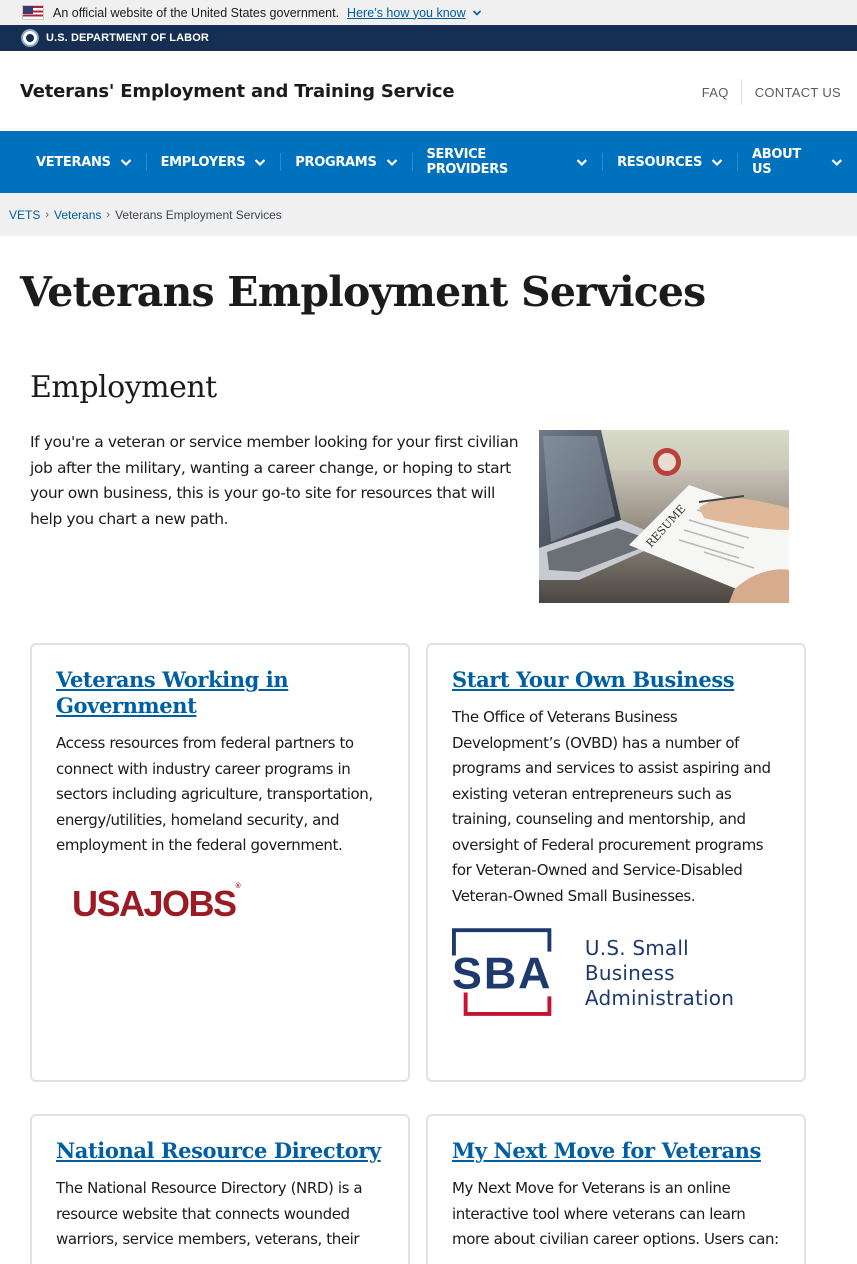  What do you see at coordinates (220, 693) in the screenshot?
I see `card-title-link: Veterans Working in Government` at bounding box center [220, 693].